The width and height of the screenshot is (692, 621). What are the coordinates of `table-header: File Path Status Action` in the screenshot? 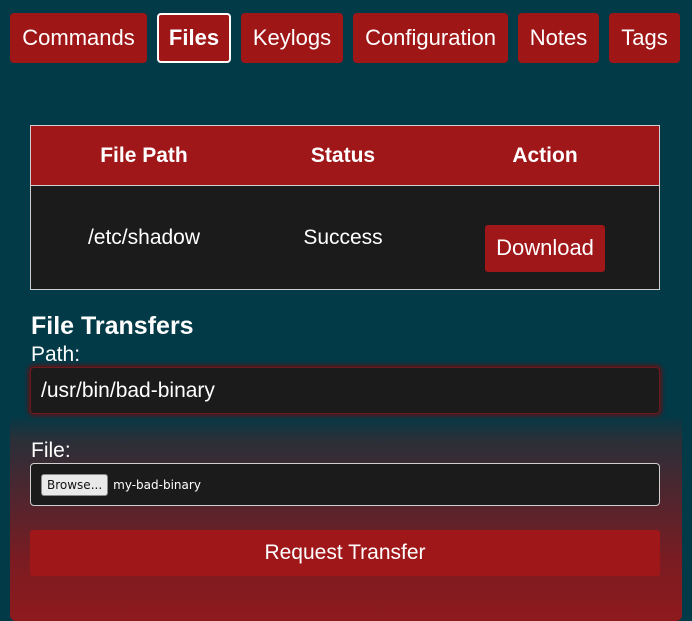 It's located at (345, 156).